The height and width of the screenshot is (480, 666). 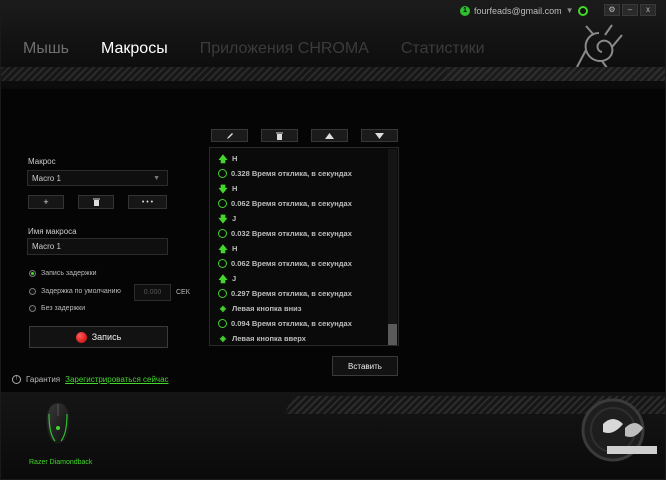 I want to click on list-scrollbar, so click(x=392, y=247).